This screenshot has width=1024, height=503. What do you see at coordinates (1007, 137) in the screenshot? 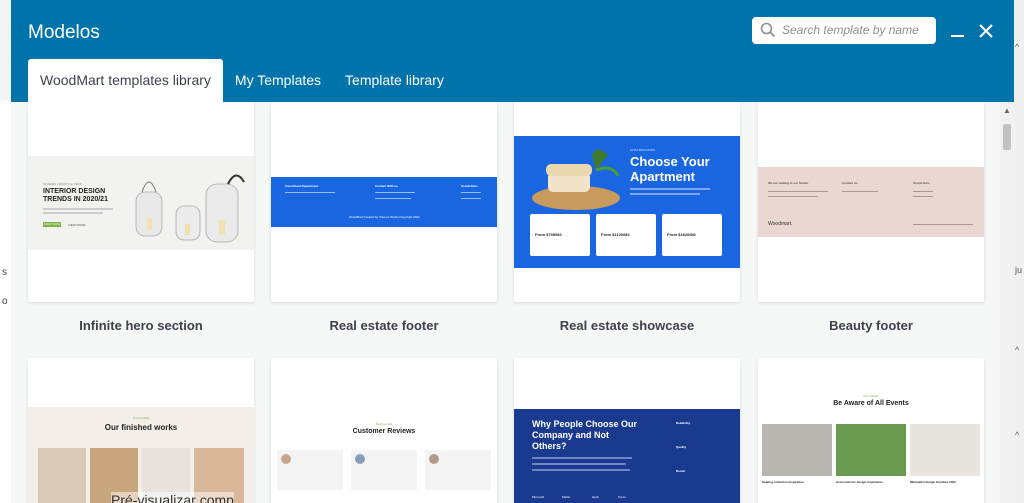
I see `scrollbar-thumb` at bounding box center [1007, 137].